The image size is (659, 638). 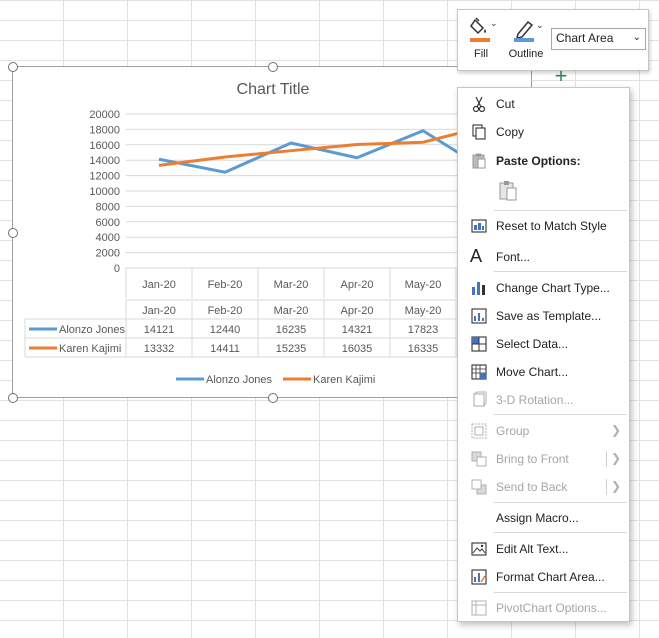 What do you see at coordinates (357, 330) in the screenshot?
I see `table-cell: 14321` at bounding box center [357, 330].